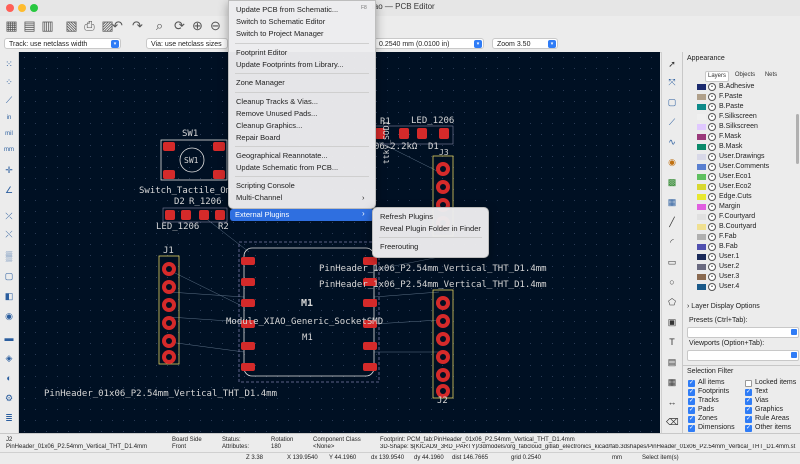 This screenshot has height=464, width=800. What do you see at coordinates (406, 216) in the screenshot?
I see `submenu-refresh-plugins: Refresh Plugins` at bounding box center [406, 216].